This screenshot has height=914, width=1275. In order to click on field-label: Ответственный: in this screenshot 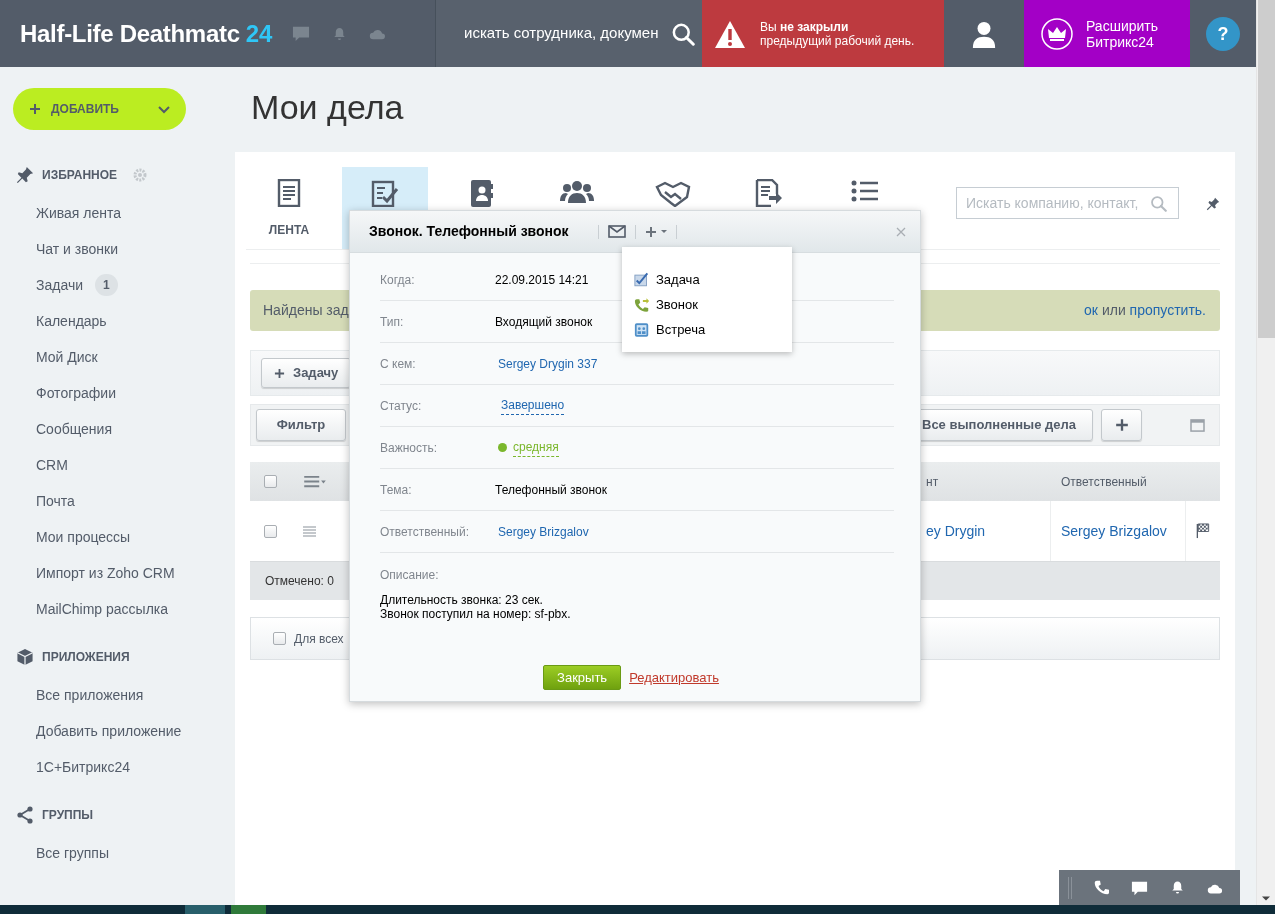, I will do `click(425, 532)`.